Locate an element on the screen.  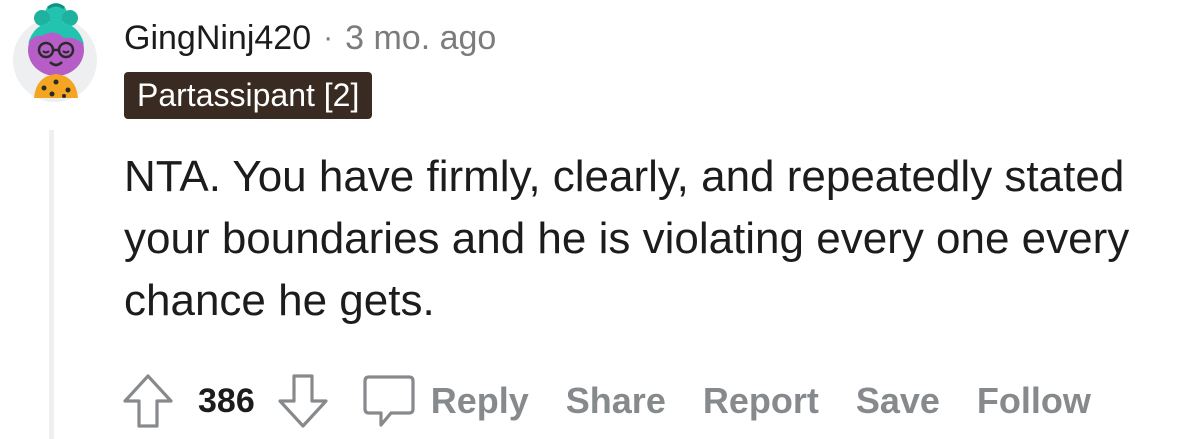
comment-timestamp: 3 mo. ago is located at coordinates (420, 38).